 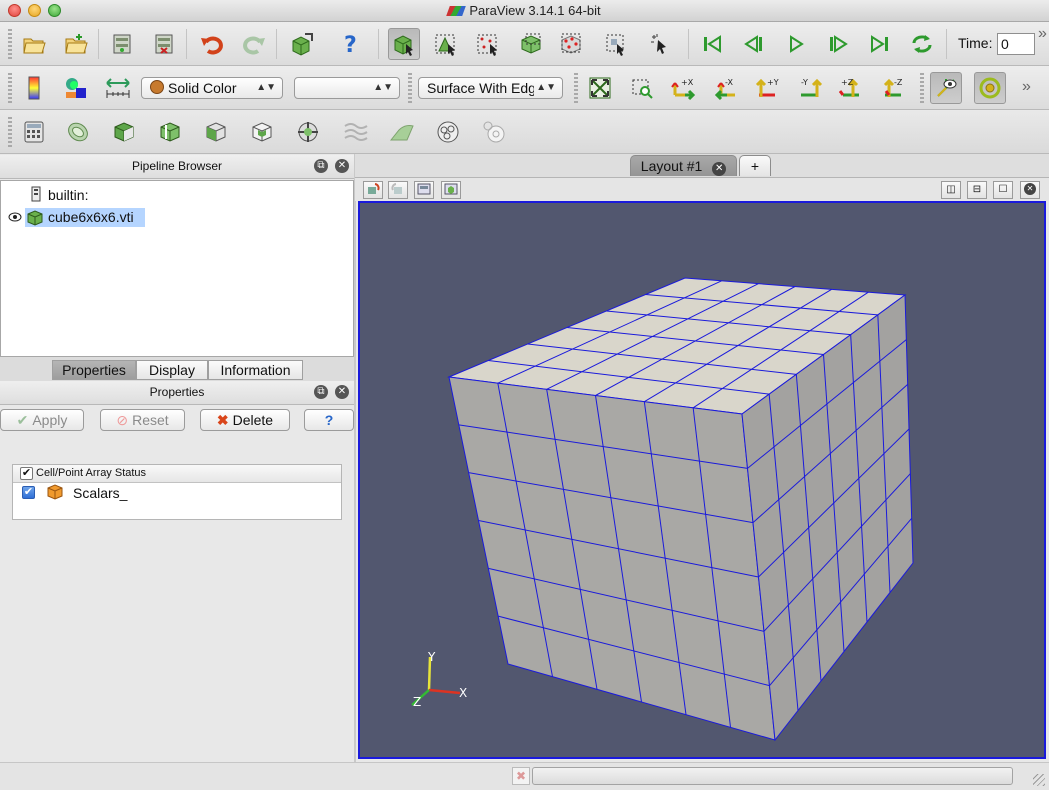 I want to click on first-frame-button, so click(x=712, y=44).